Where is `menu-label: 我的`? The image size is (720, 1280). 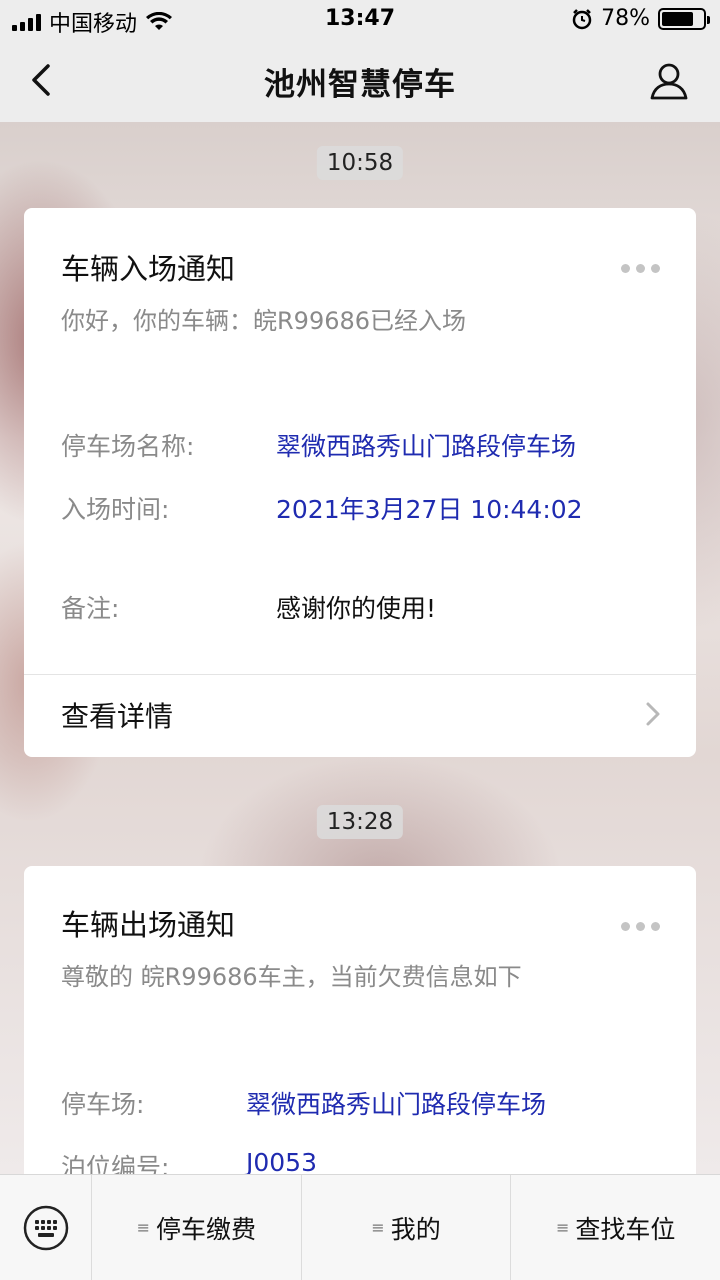 menu-label: 我的 is located at coordinates (415, 1229).